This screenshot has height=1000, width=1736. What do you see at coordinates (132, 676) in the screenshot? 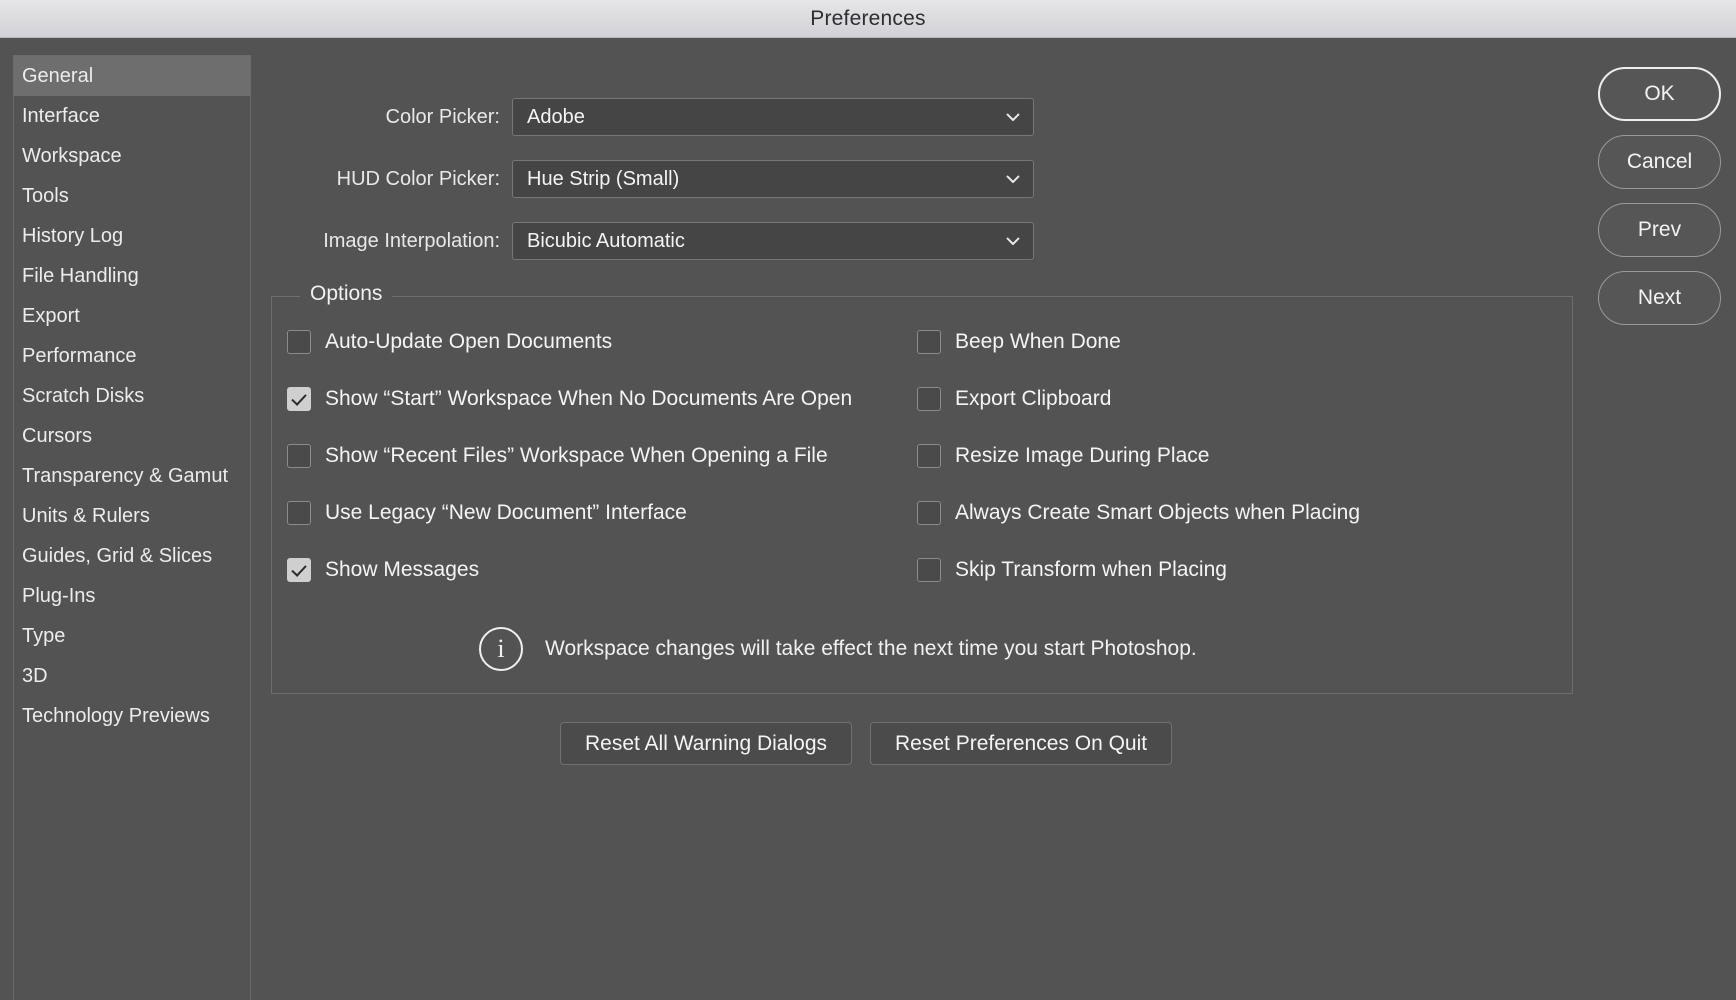
I see `sidebar-item-3d: 3D` at bounding box center [132, 676].